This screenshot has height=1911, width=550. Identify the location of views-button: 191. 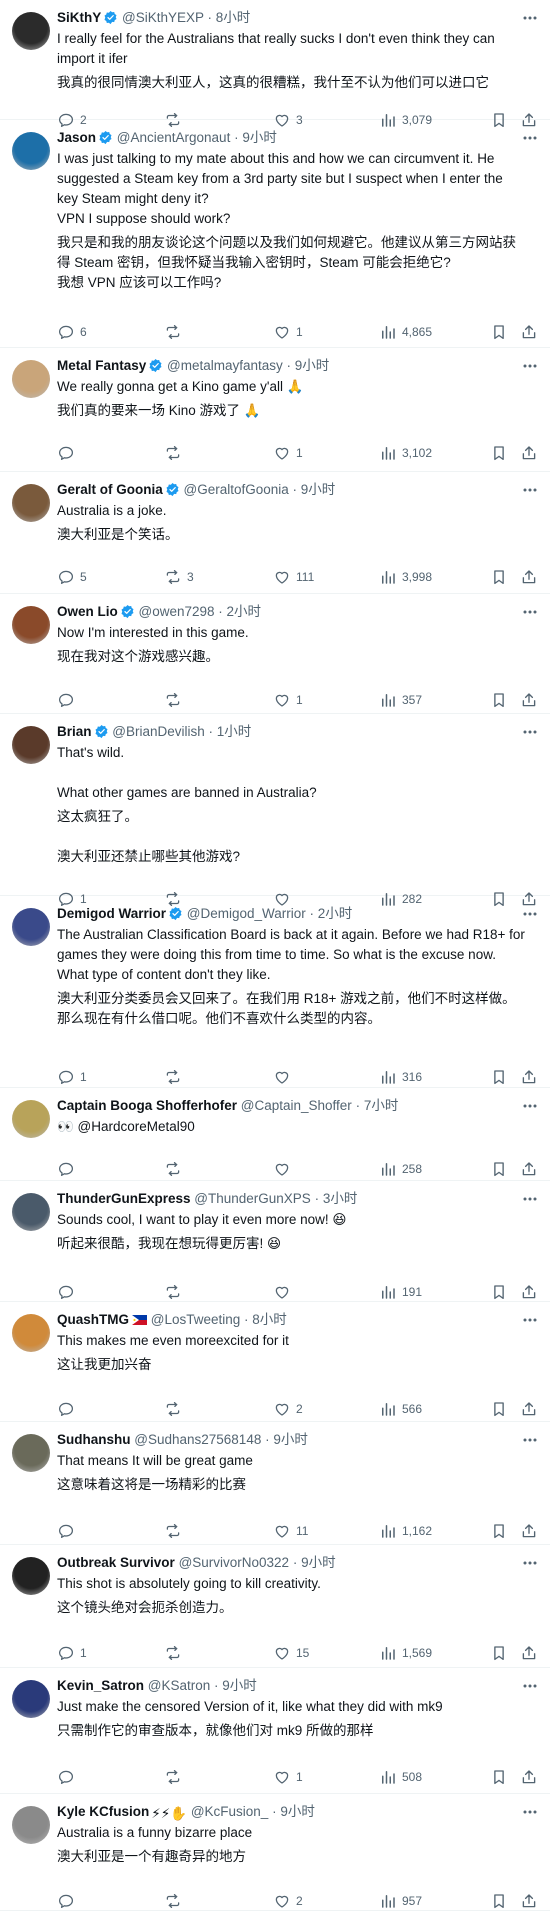
(400, 1292).